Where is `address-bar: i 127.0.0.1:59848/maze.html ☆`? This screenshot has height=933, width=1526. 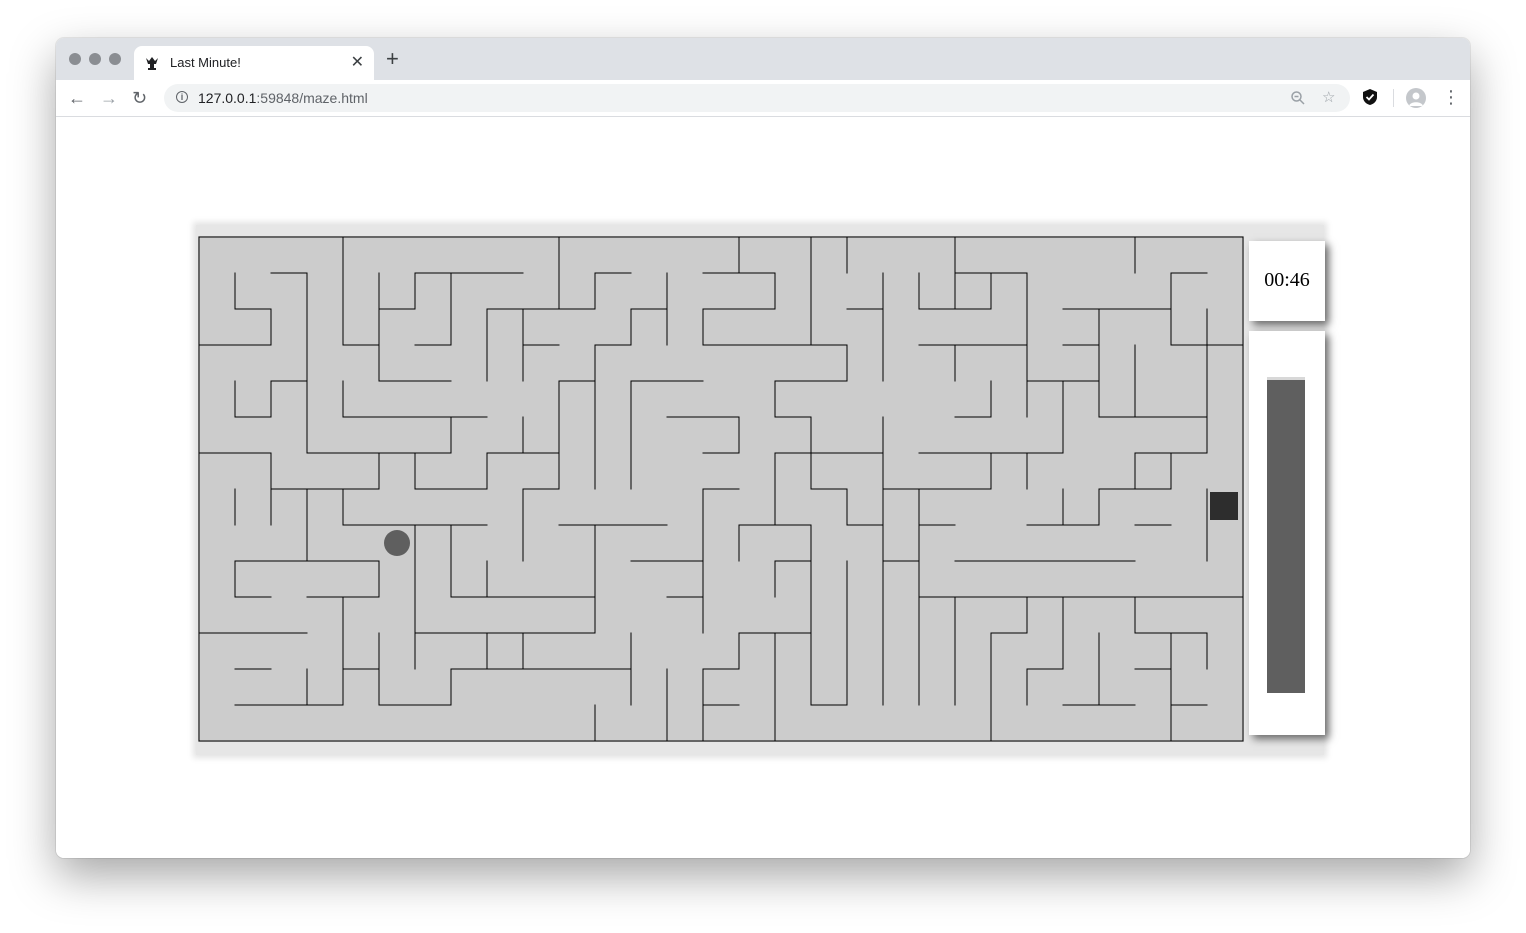
address-bar: i 127.0.0.1:59848/maze.html ☆ is located at coordinates (757, 98).